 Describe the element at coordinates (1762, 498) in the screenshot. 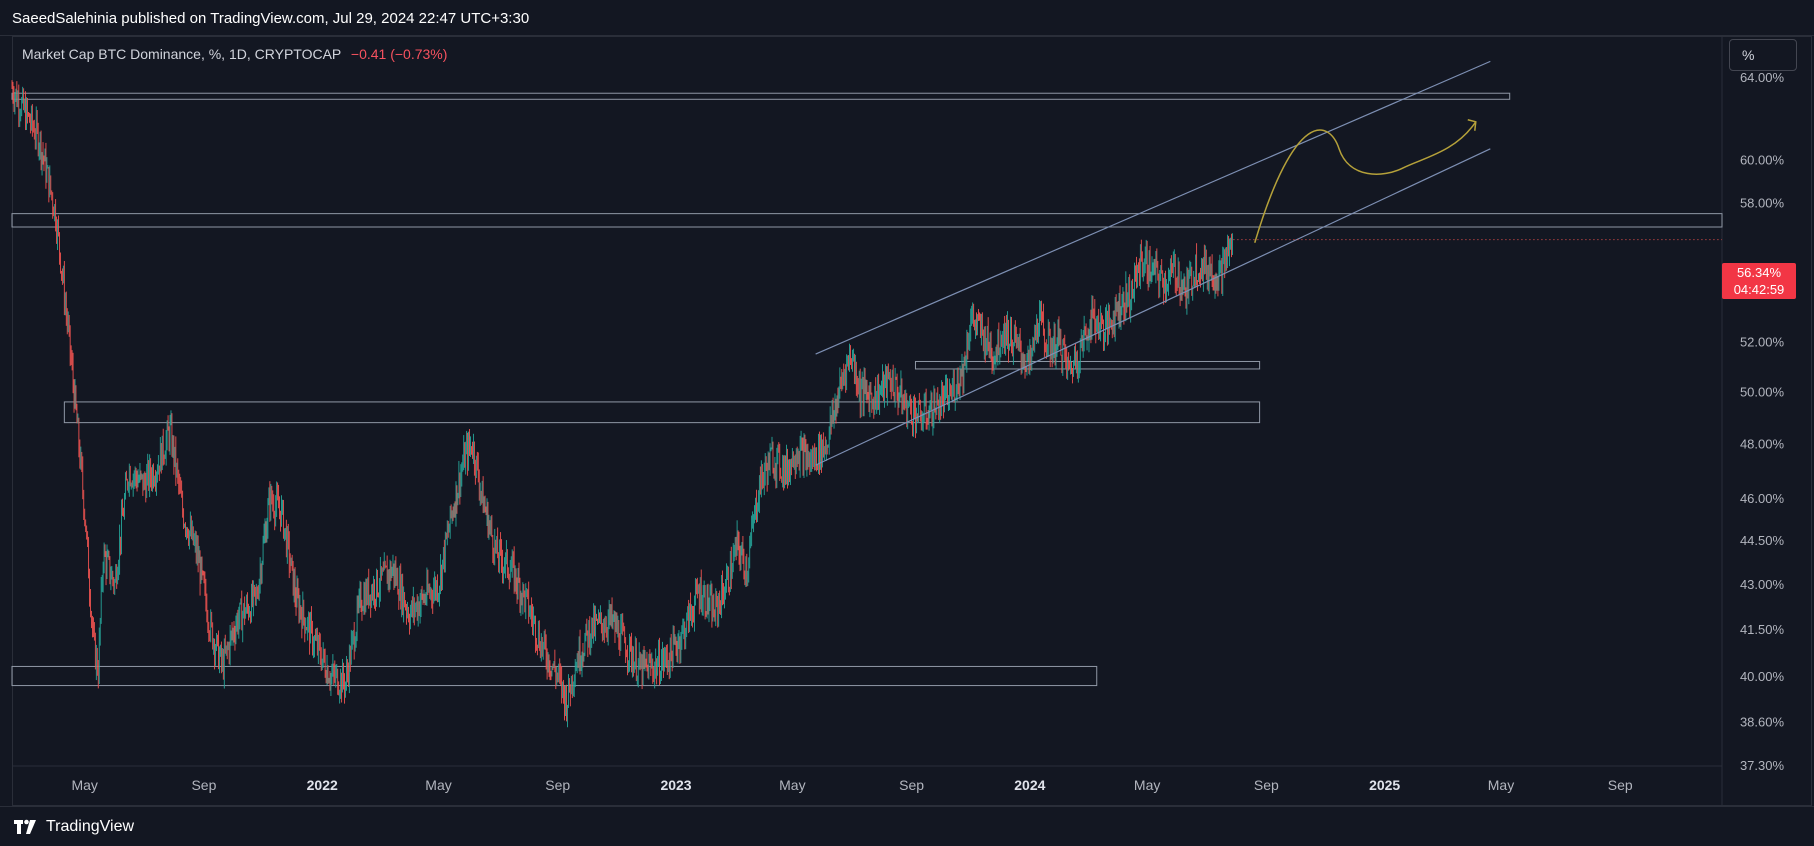

I see `y-tick-label: 46.00%` at that location.